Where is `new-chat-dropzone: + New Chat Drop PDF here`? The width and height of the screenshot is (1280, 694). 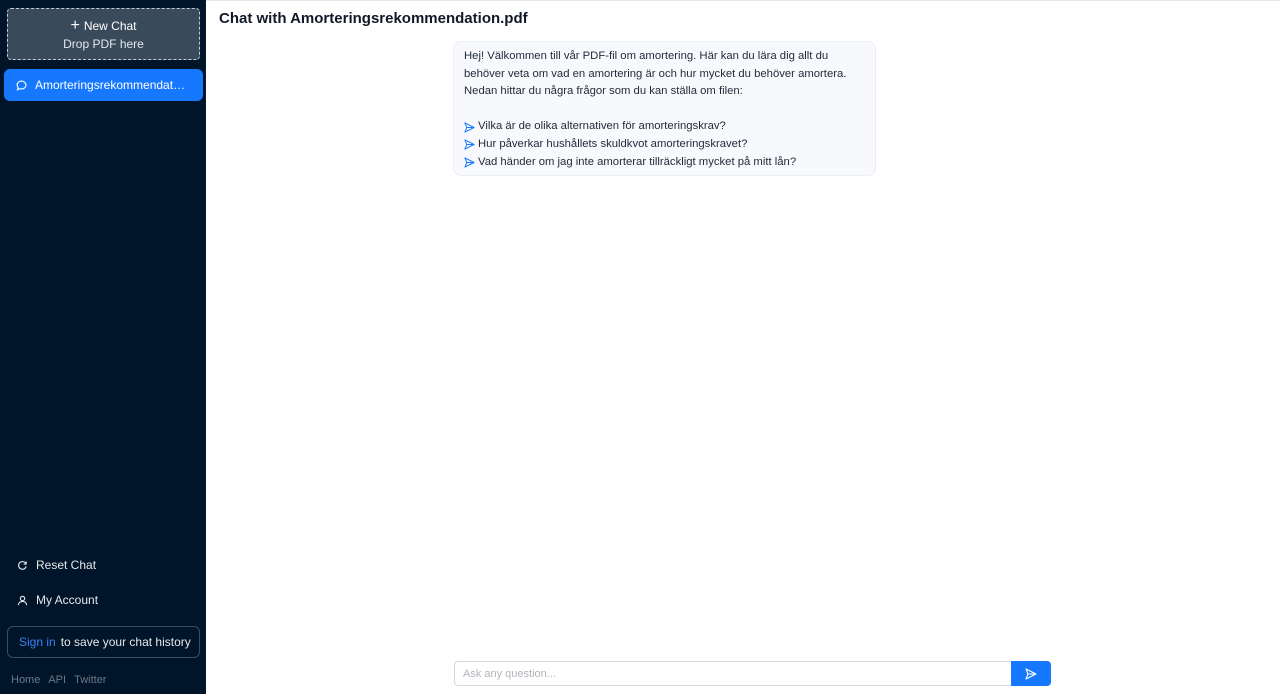 new-chat-dropzone: + New Chat Drop PDF here is located at coordinates (103, 34).